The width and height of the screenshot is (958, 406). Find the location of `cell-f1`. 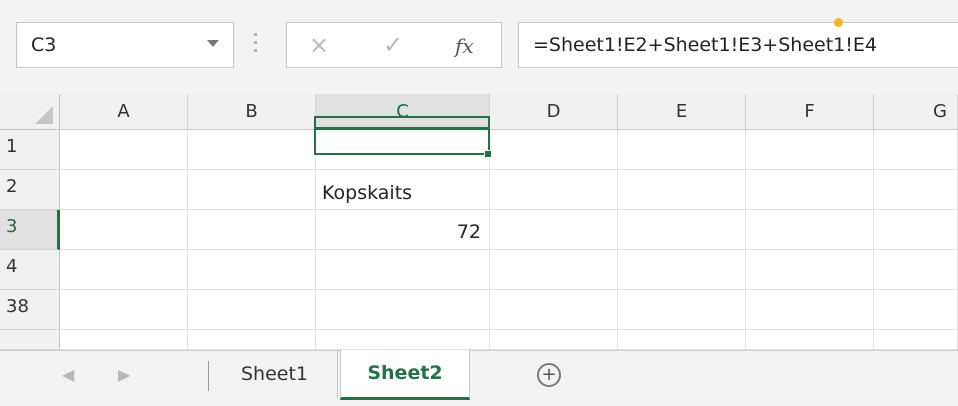

cell-f1 is located at coordinates (810, 150).